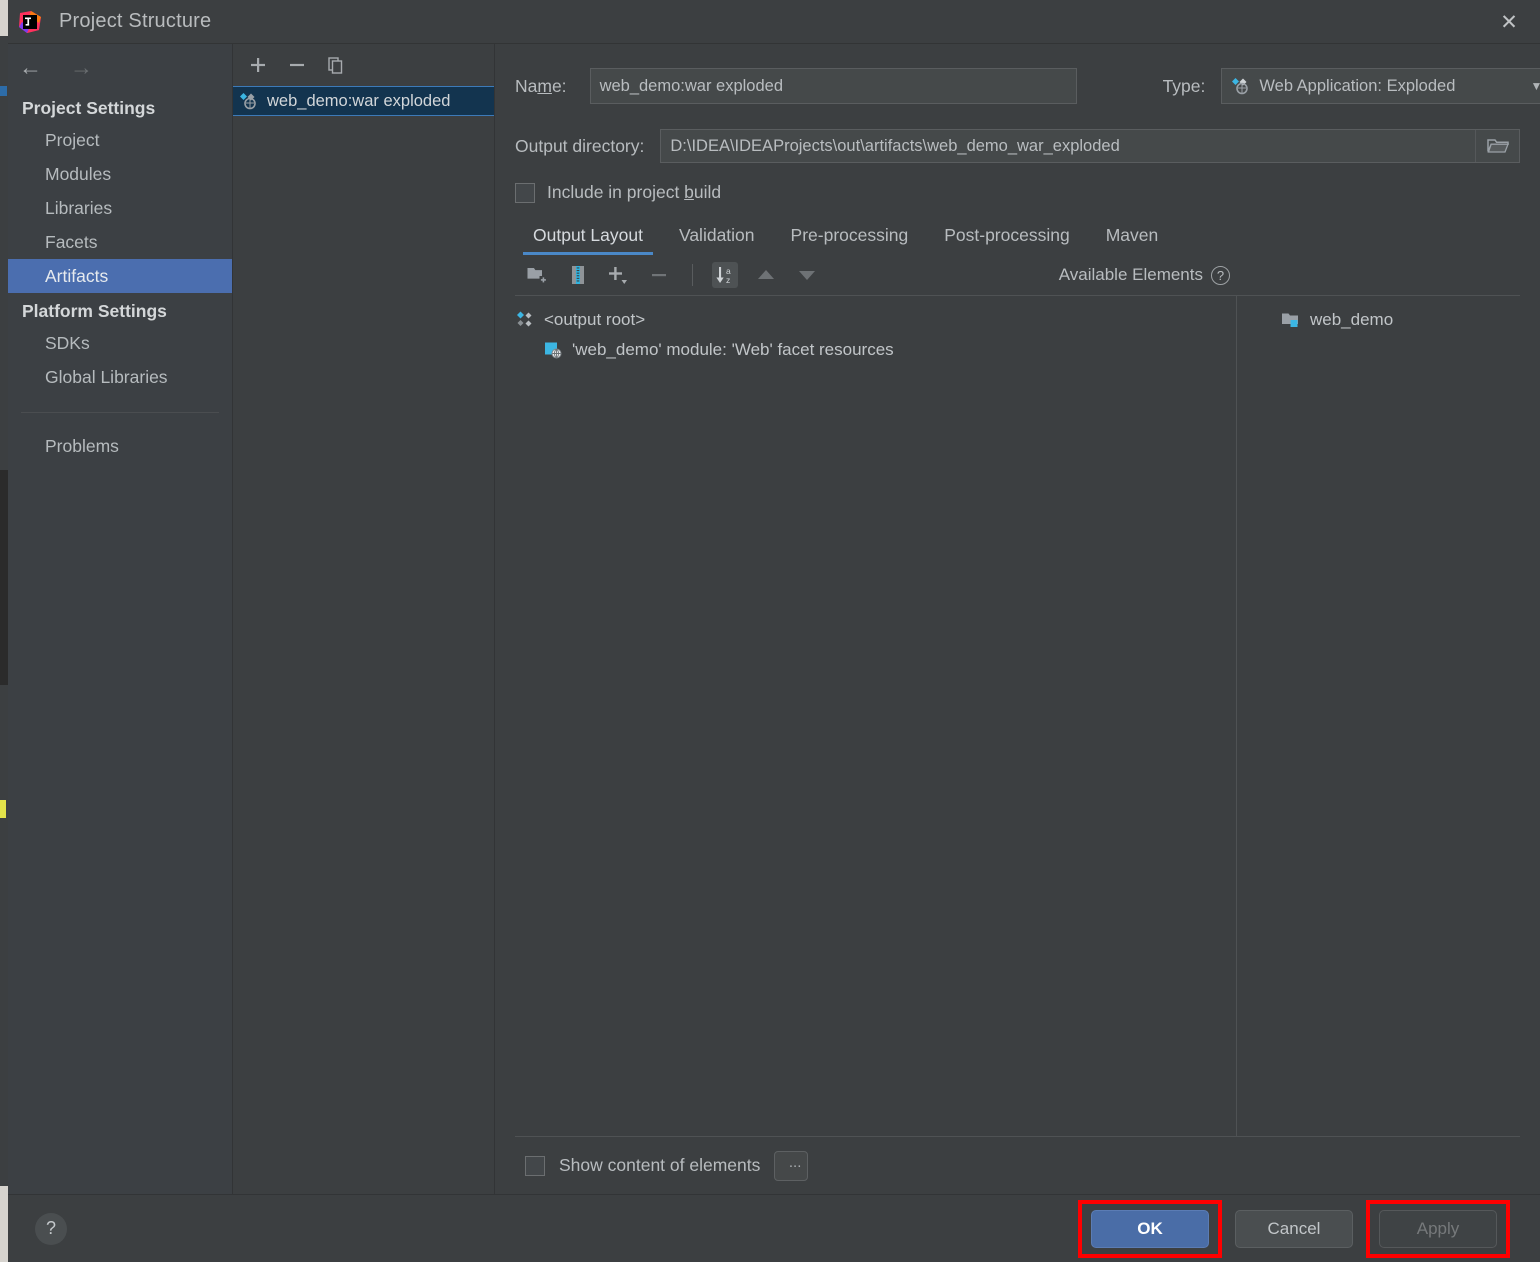  What do you see at coordinates (94, 311) in the screenshot?
I see `sidebar-group-platform-settings: Platform Settings` at bounding box center [94, 311].